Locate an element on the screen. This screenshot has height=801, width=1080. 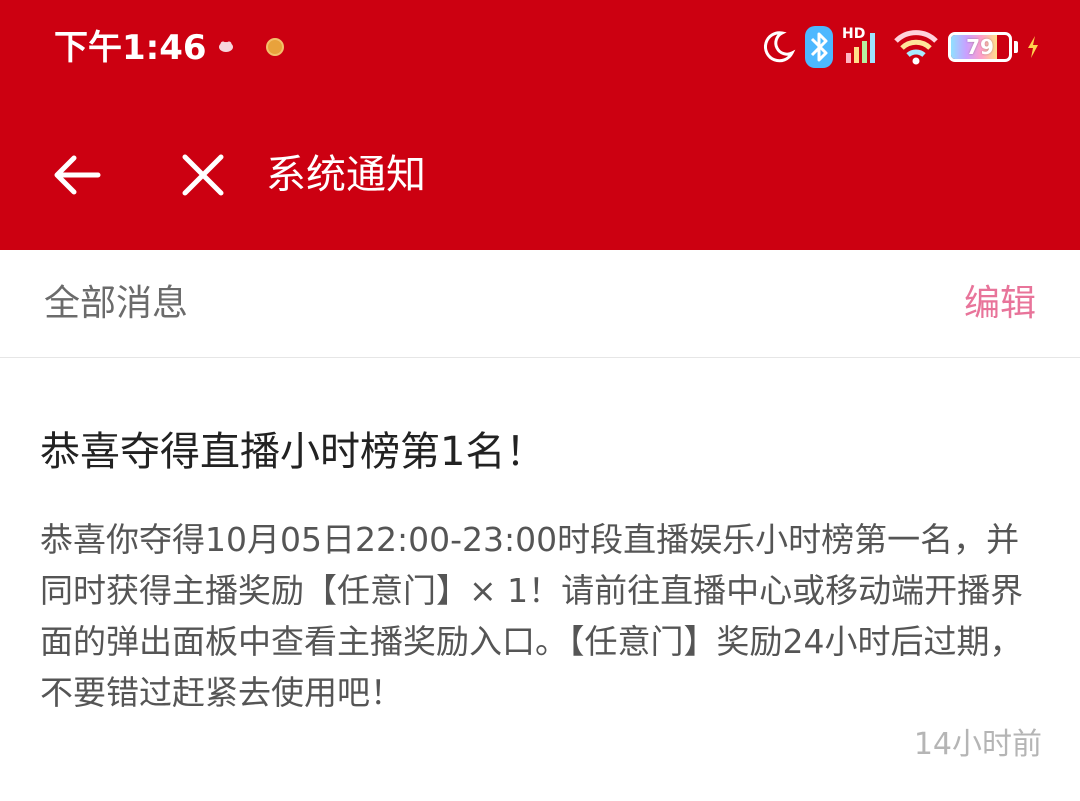
battery-nub is located at coordinates (1016, 47).